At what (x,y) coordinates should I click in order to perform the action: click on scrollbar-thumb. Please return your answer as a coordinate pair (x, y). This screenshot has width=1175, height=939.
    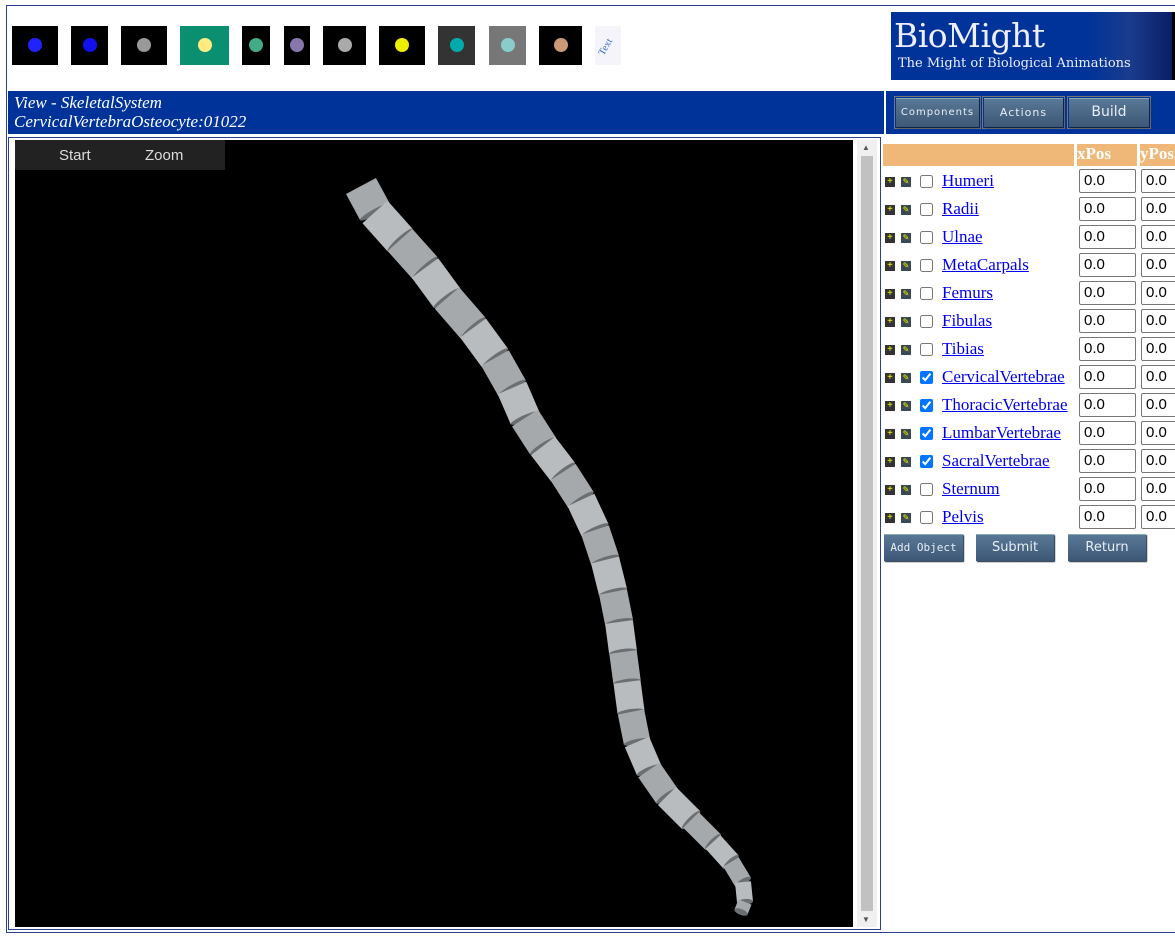
    Looking at the image, I should click on (867, 533).